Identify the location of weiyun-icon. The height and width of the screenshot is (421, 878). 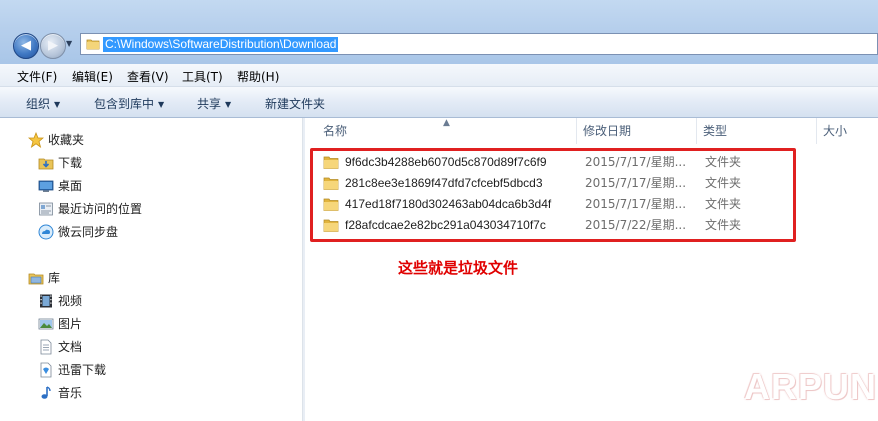
(46, 232).